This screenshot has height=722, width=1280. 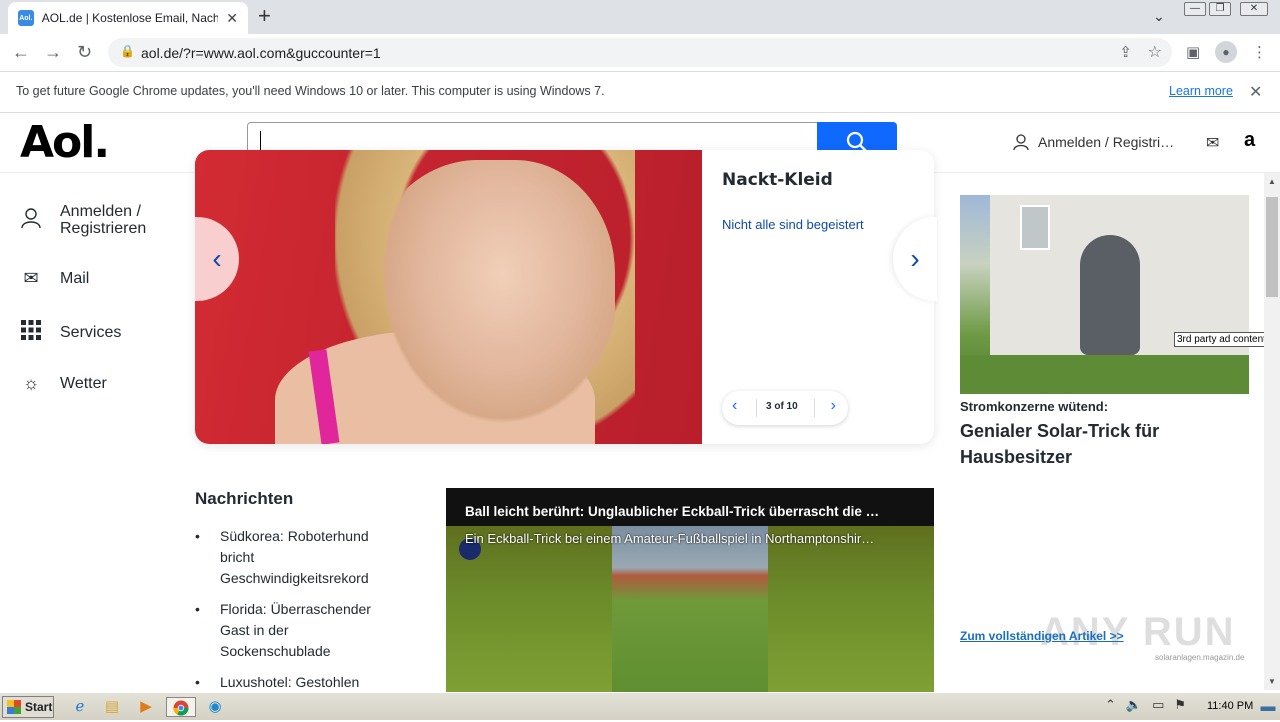 What do you see at coordinates (1254, 9) in the screenshot?
I see `window-close-button: ✕` at bounding box center [1254, 9].